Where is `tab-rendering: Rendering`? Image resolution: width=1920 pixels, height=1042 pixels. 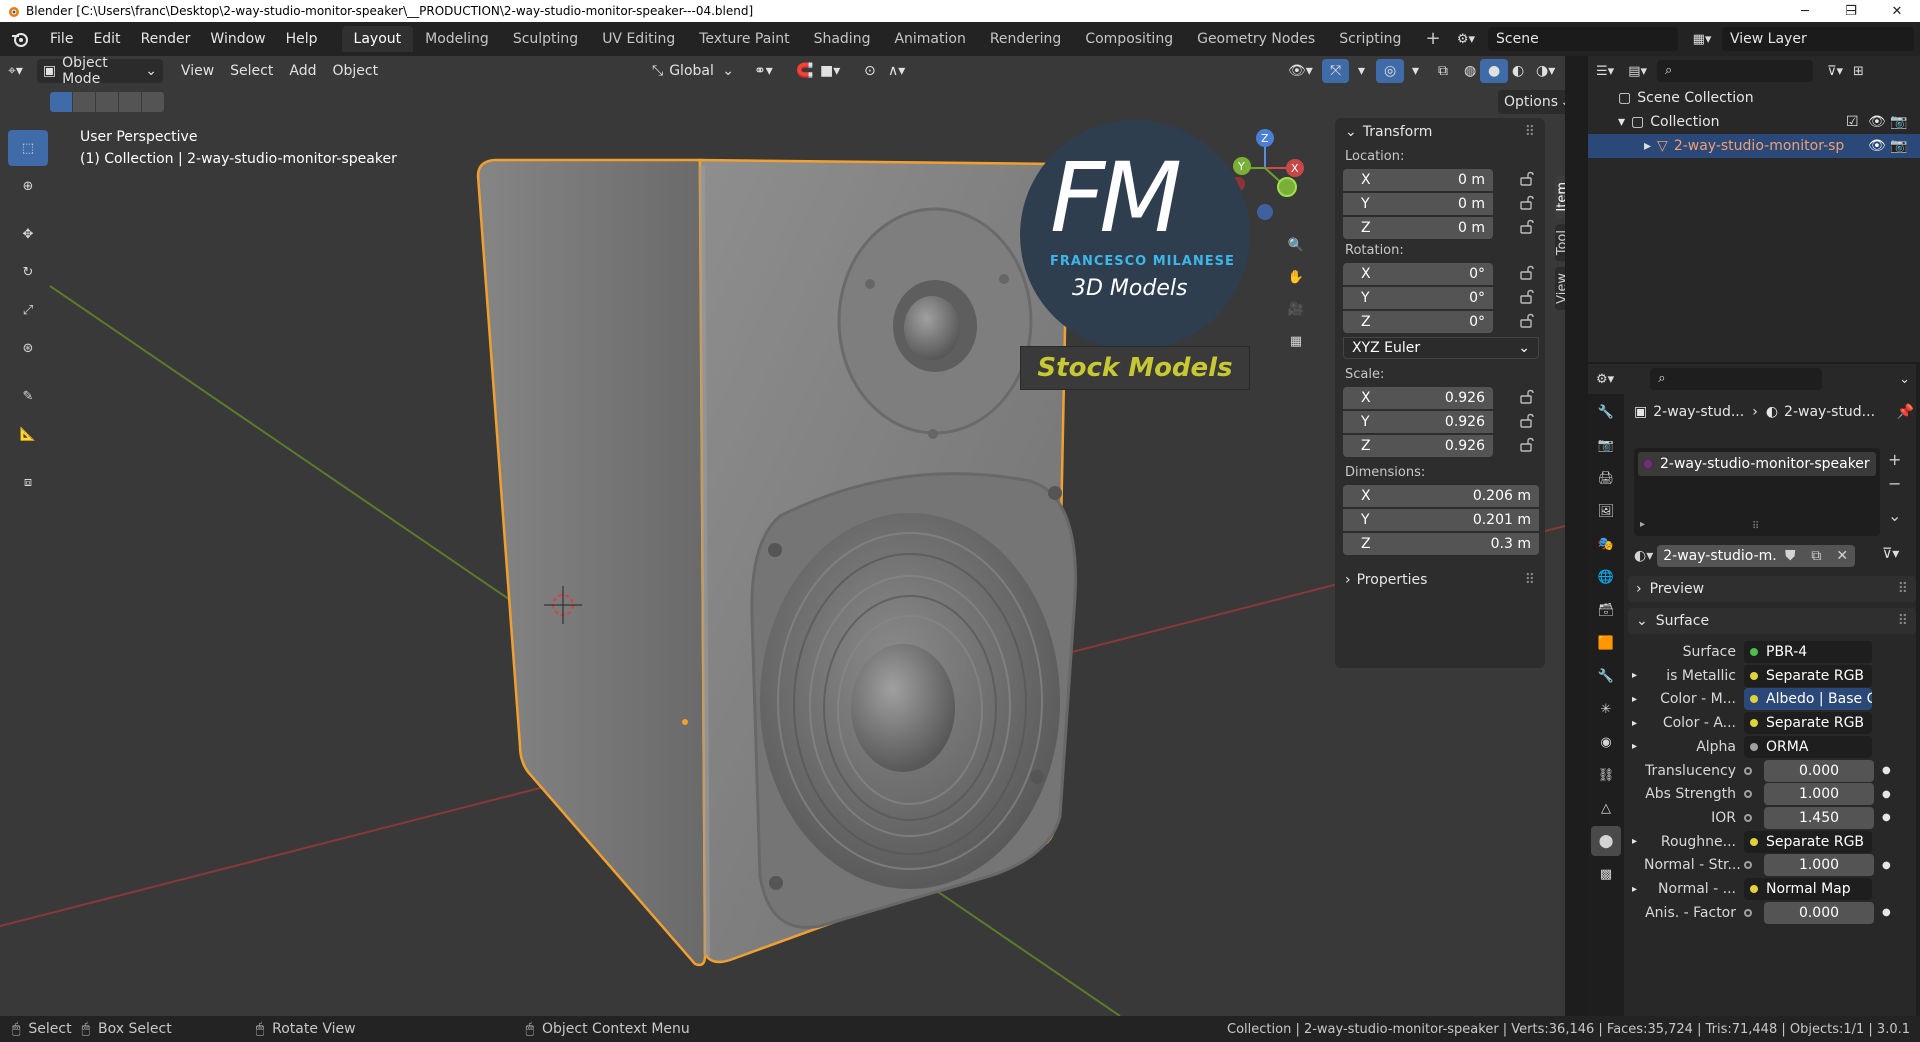
tab-rendering: Rendering is located at coordinates (1026, 39).